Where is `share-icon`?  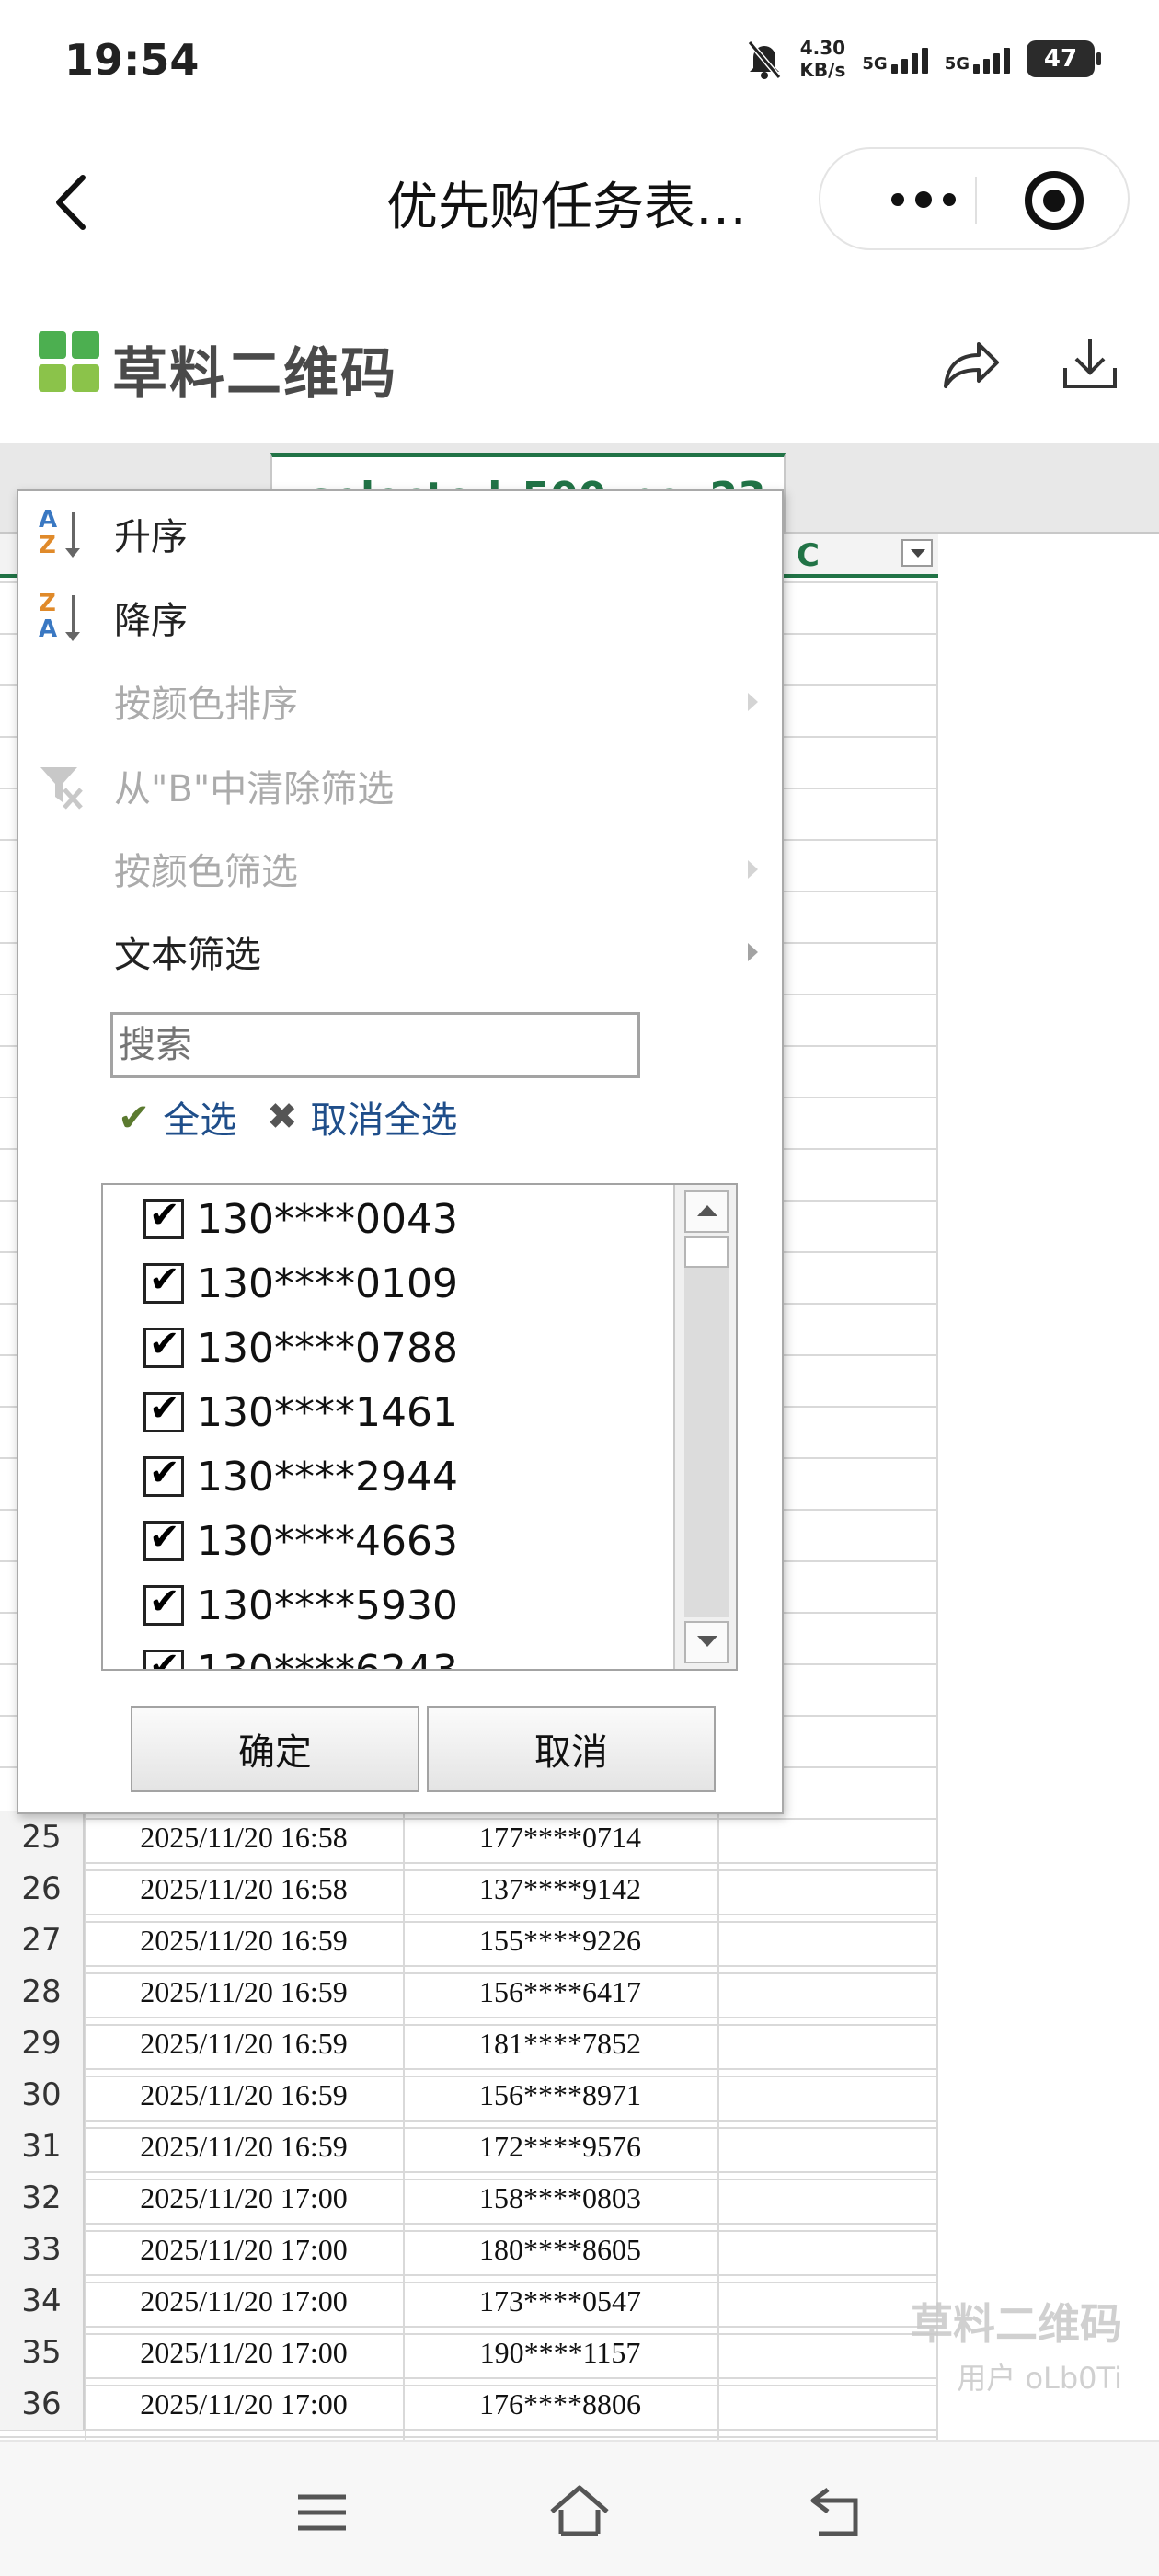 share-icon is located at coordinates (970, 363).